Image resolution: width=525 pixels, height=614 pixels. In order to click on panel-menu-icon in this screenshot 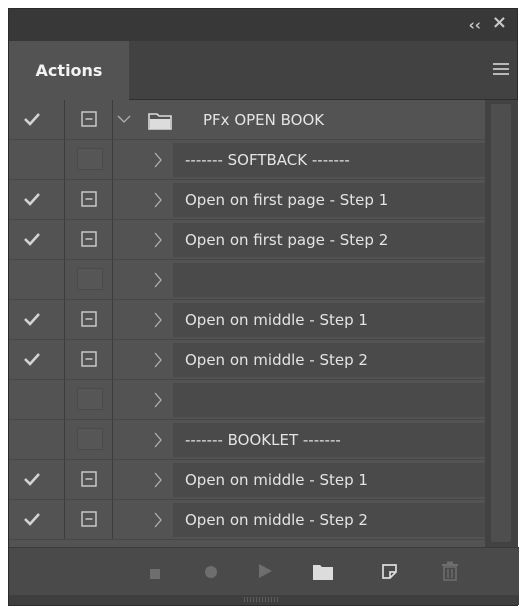, I will do `click(501, 70)`.